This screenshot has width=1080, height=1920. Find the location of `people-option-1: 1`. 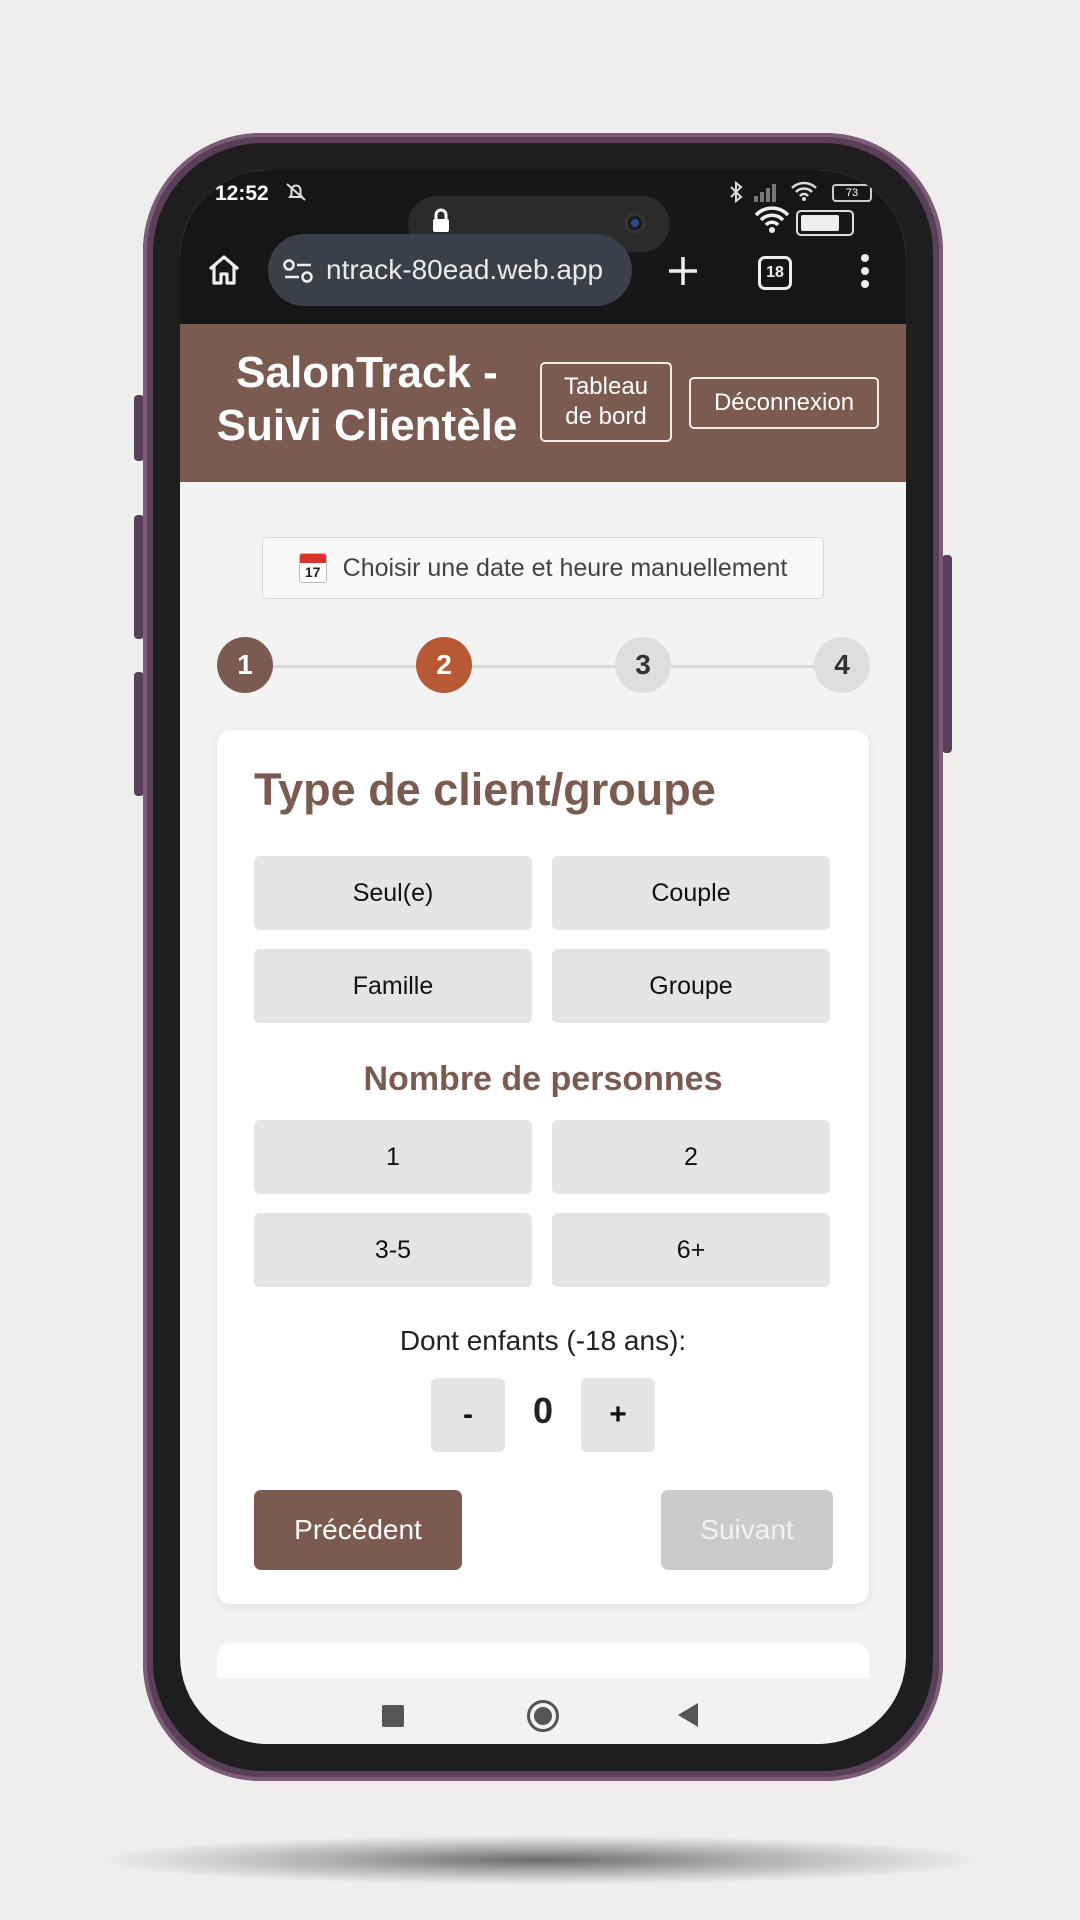

people-option-1: 1 is located at coordinates (393, 1157).